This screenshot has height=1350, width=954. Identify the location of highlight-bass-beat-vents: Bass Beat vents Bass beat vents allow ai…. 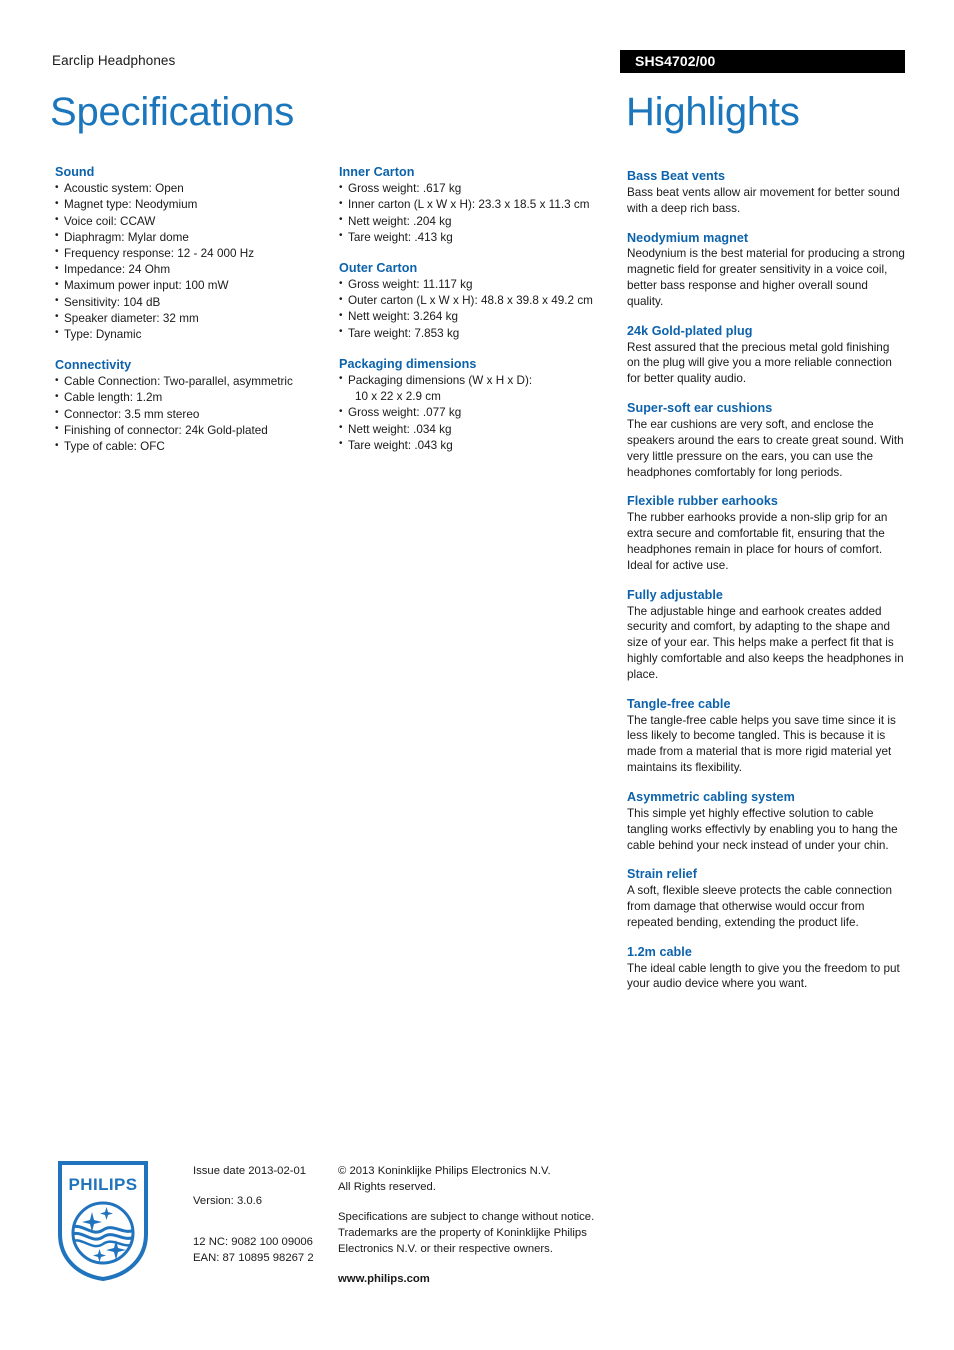
(766, 192).